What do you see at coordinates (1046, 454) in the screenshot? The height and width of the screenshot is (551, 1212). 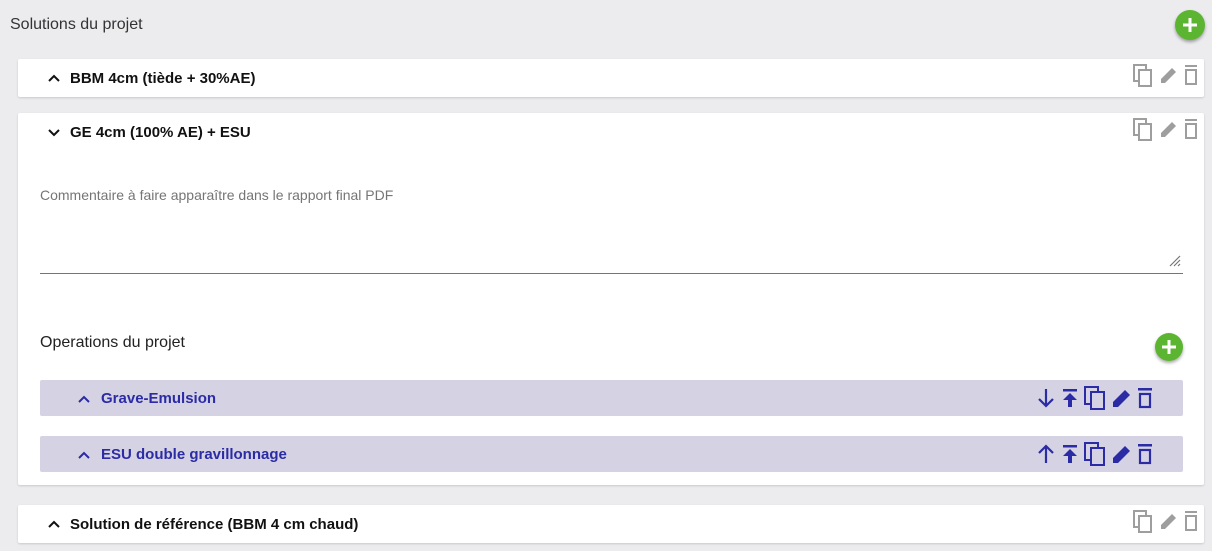 I see `arrow-up-icon` at bounding box center [1046, 454].